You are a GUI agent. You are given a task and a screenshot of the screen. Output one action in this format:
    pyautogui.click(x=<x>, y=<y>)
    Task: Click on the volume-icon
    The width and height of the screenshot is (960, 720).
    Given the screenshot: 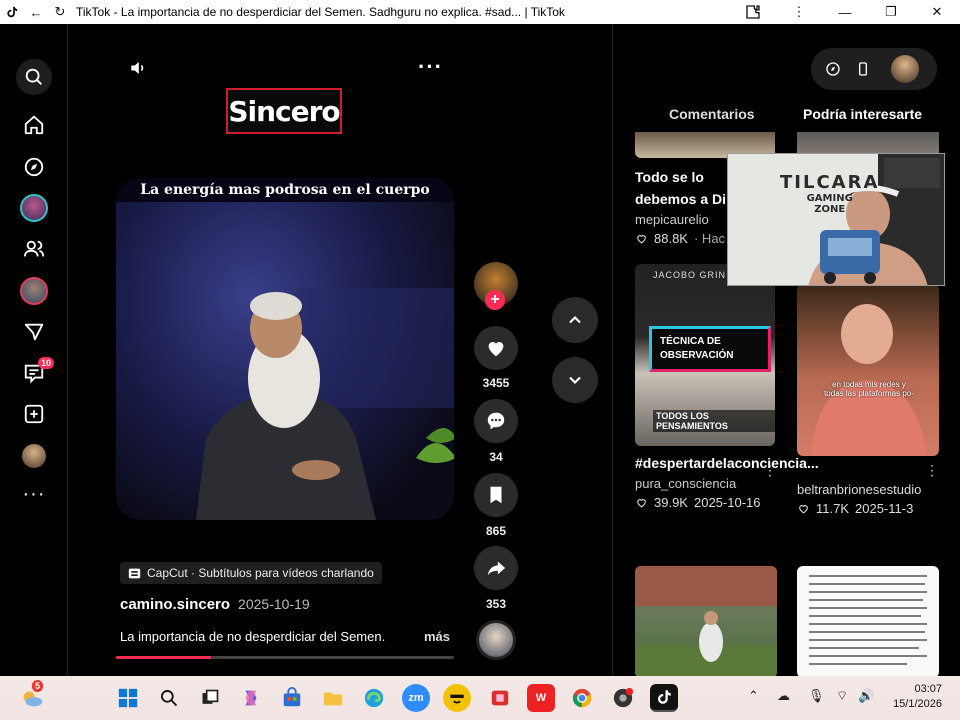 What is the action you would take?
    pyautogui.click(x=138, y=70)
    